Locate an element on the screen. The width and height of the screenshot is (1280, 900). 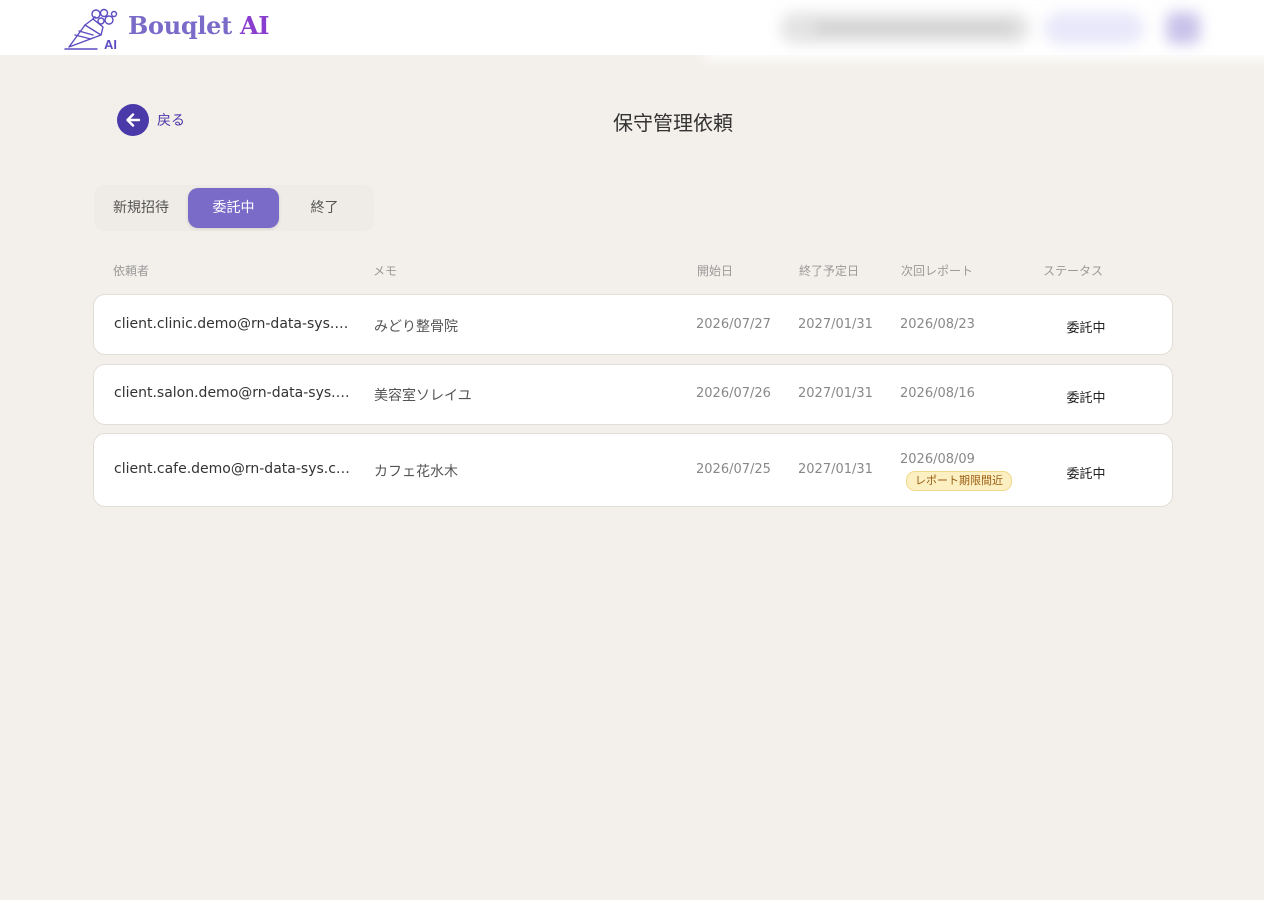
next-report-date: 2026/08/16 is located at coordinates (937, 393).